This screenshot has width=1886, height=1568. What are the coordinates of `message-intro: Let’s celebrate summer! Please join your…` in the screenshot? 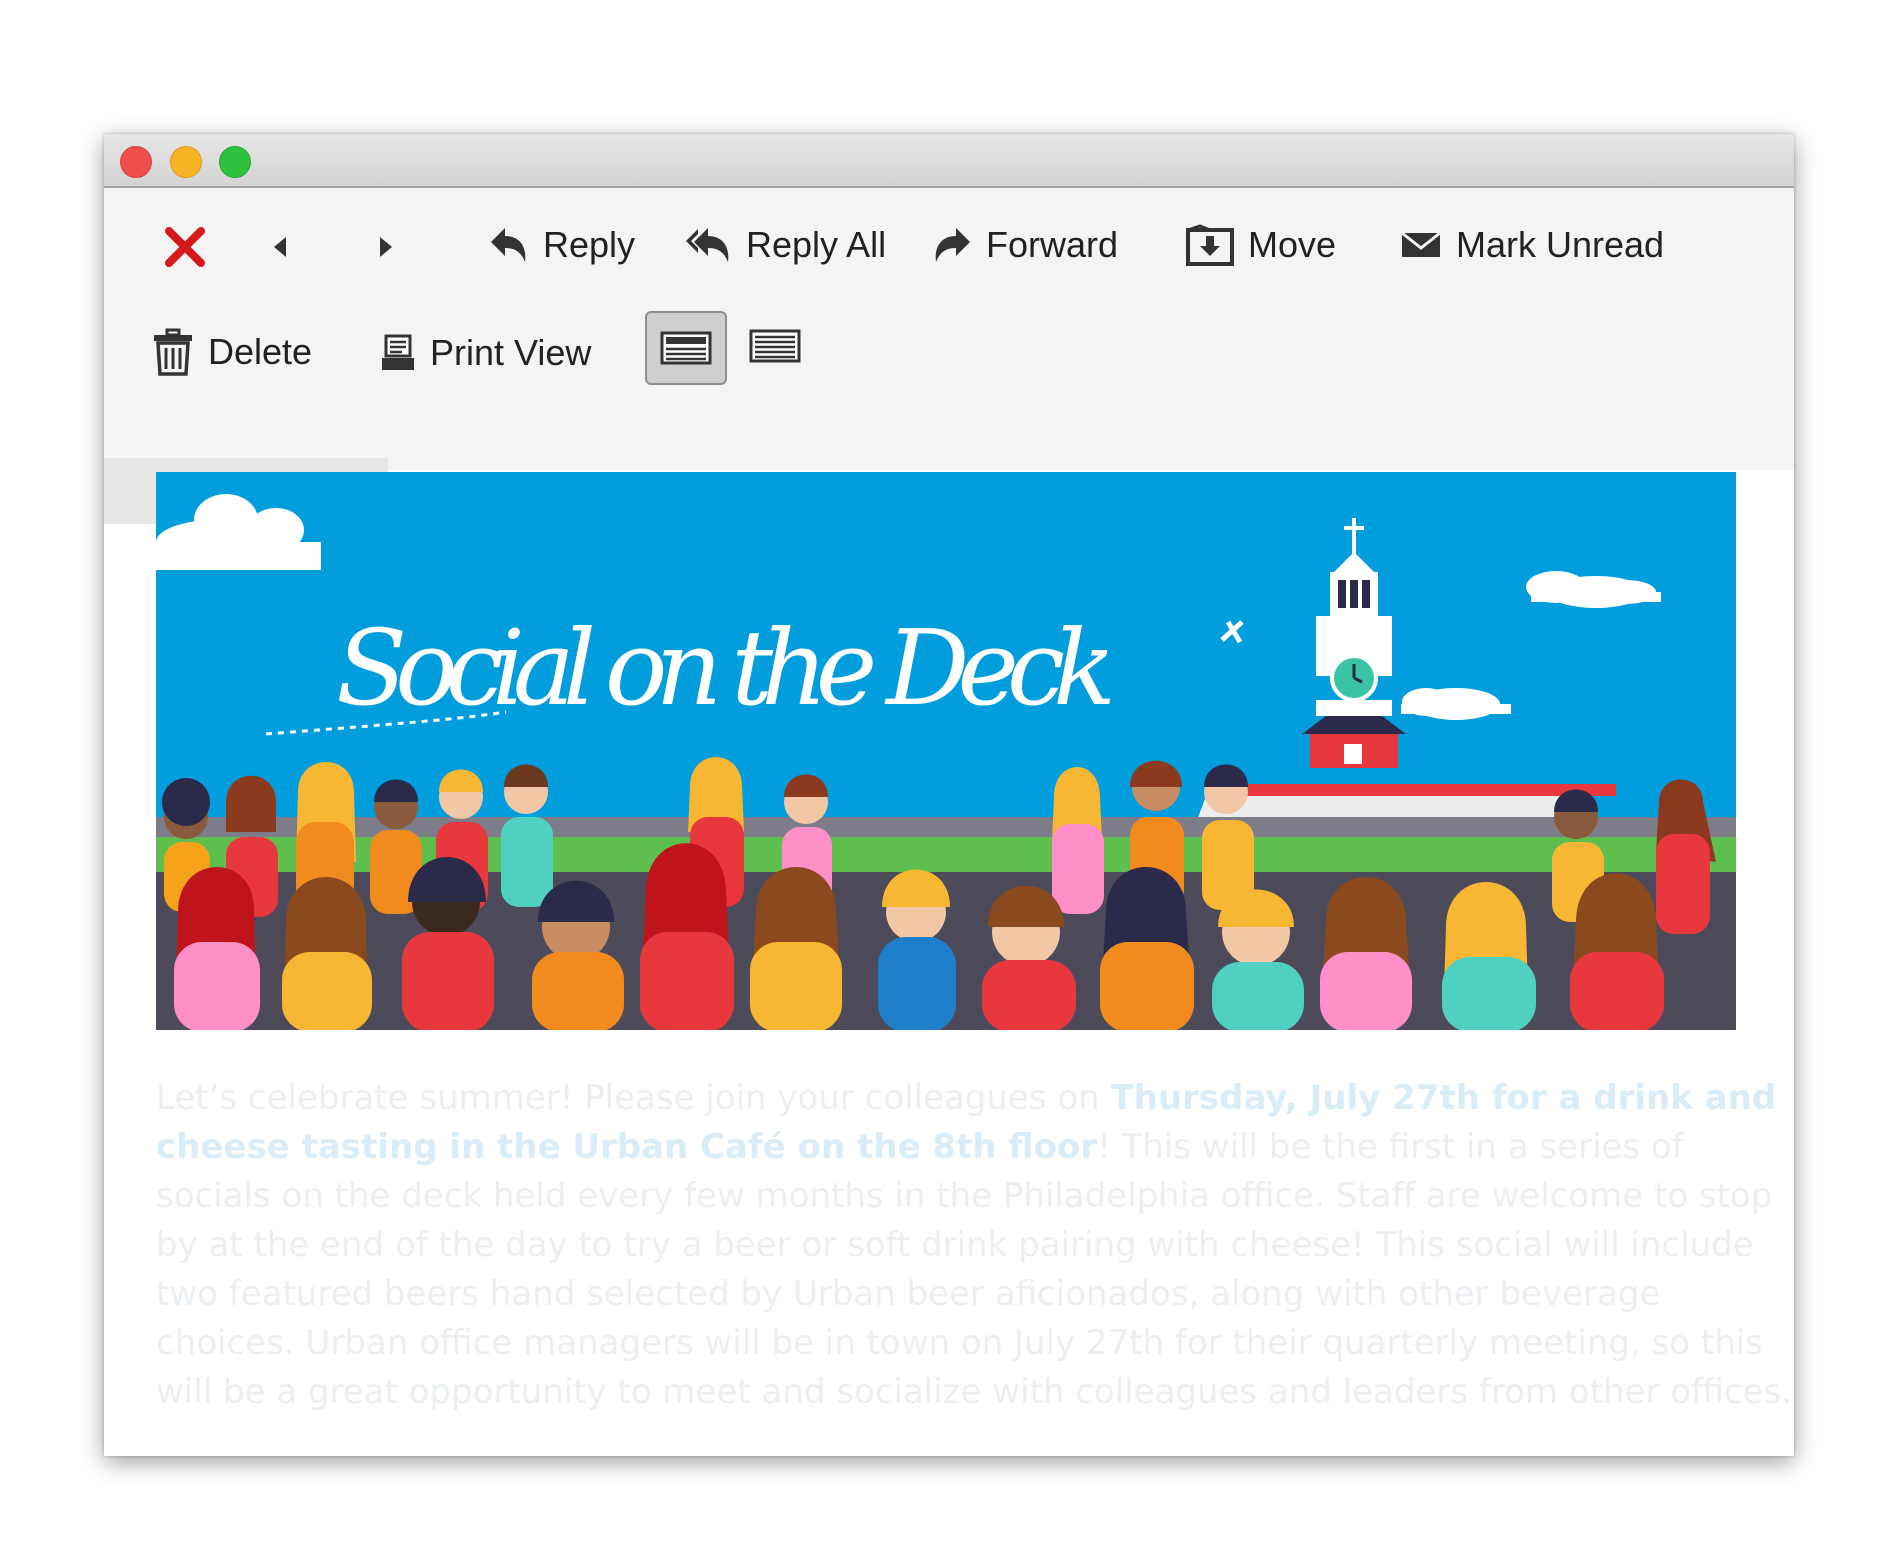 It's located at (633, 1098).